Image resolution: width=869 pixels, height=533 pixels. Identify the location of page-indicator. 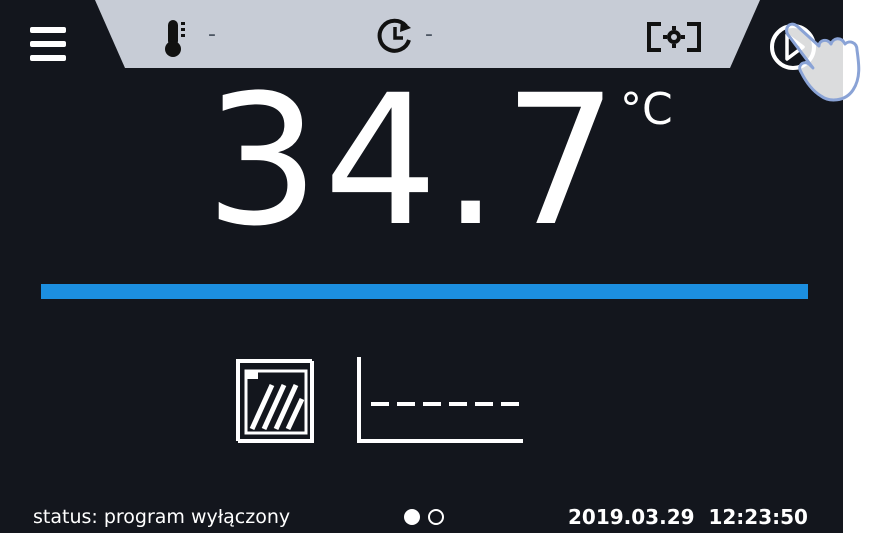
(427, 518).